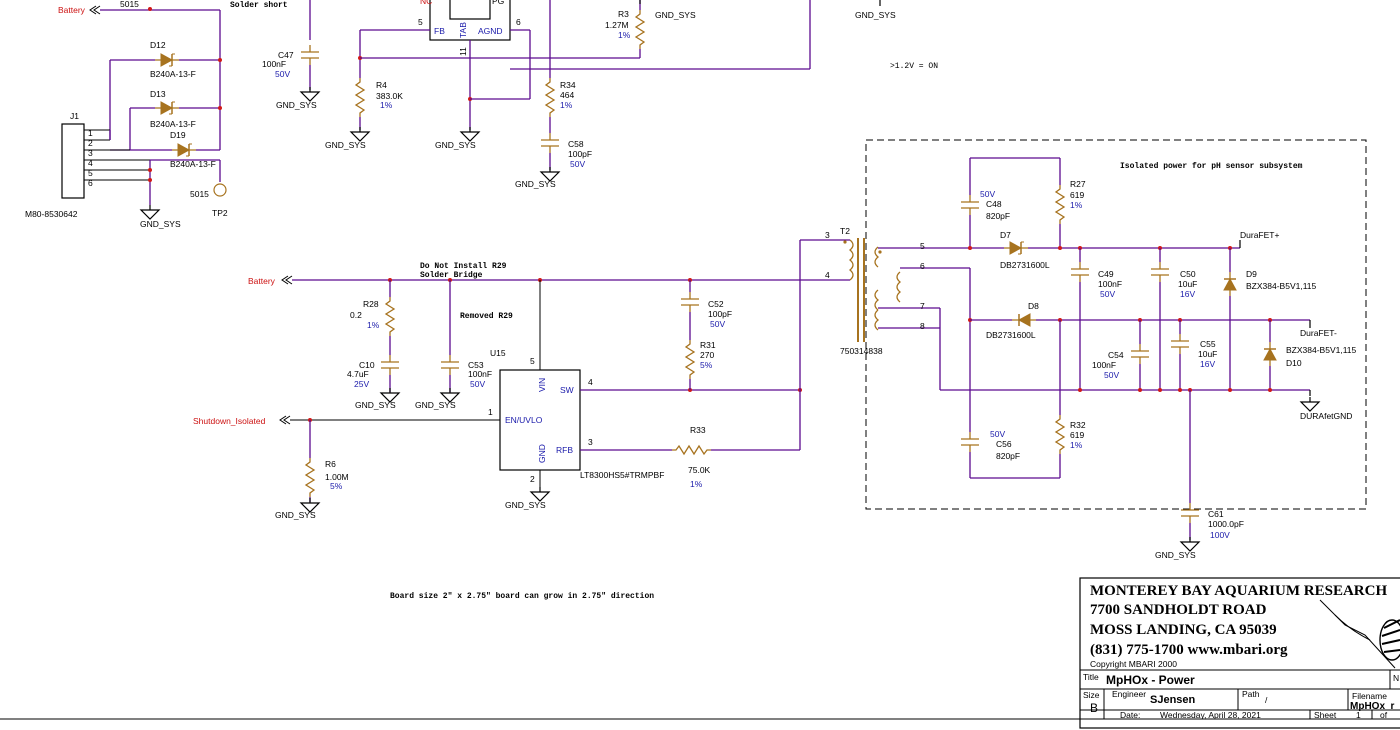 Image resolution: width=1400 pixels, height=730 pixels. What do you see at coordinates (287, 280) in the screenshot?
I see `battery-net-arrow` at bounding box center [287, 280].